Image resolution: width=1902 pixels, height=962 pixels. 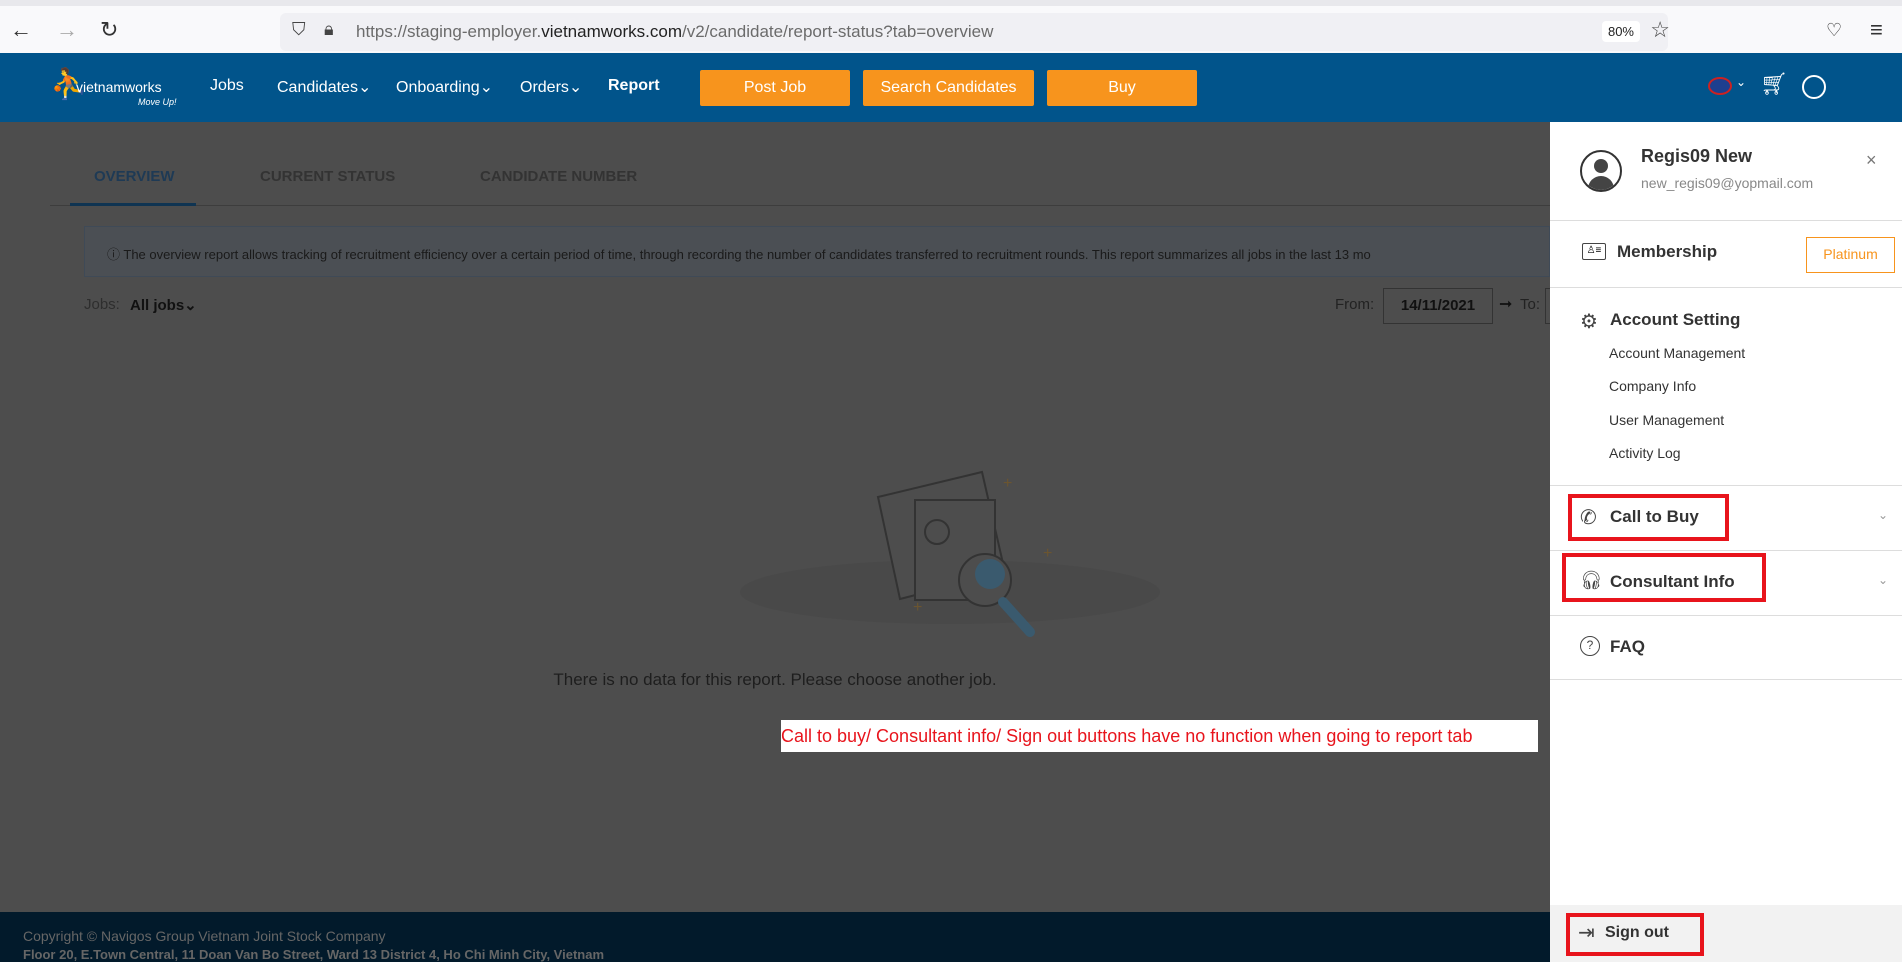 I want to click on back-icon: ←, so click(x=21, y=30).